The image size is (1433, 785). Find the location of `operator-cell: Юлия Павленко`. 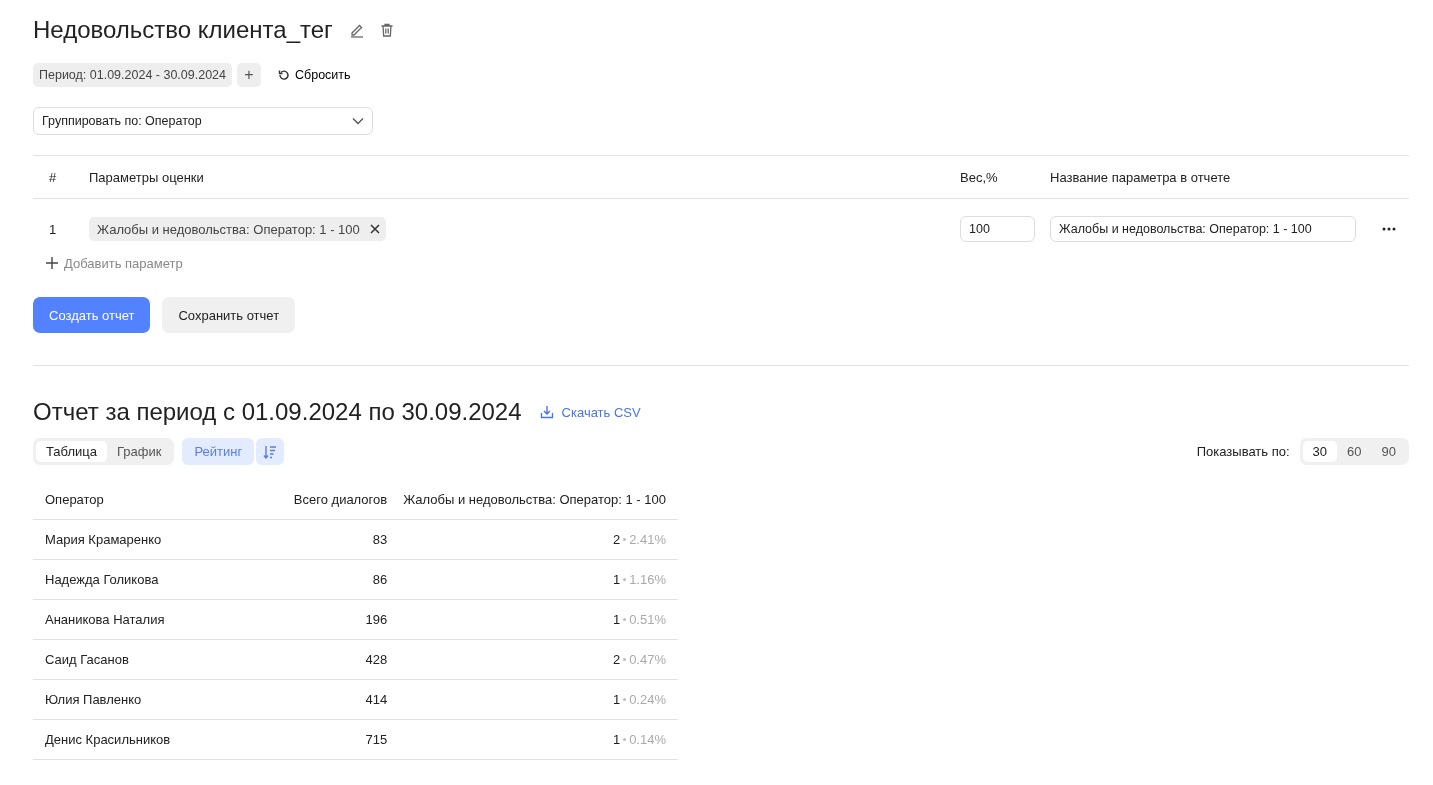

operator-cell: Юлия Павленко is located at coordinates (157, 699).